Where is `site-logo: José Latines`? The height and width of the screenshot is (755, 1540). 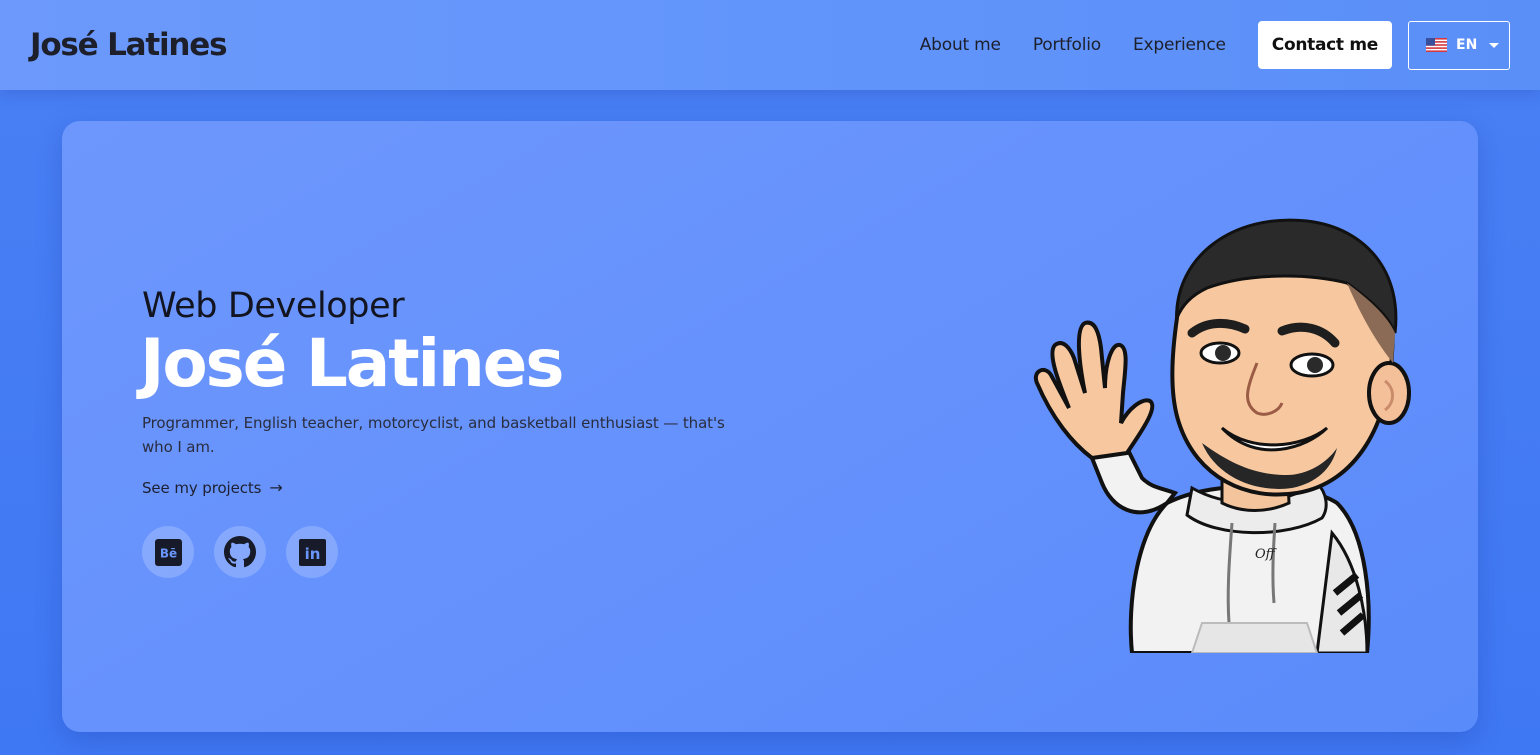 site-logo: José Latines is located at coordinates (129, 45).